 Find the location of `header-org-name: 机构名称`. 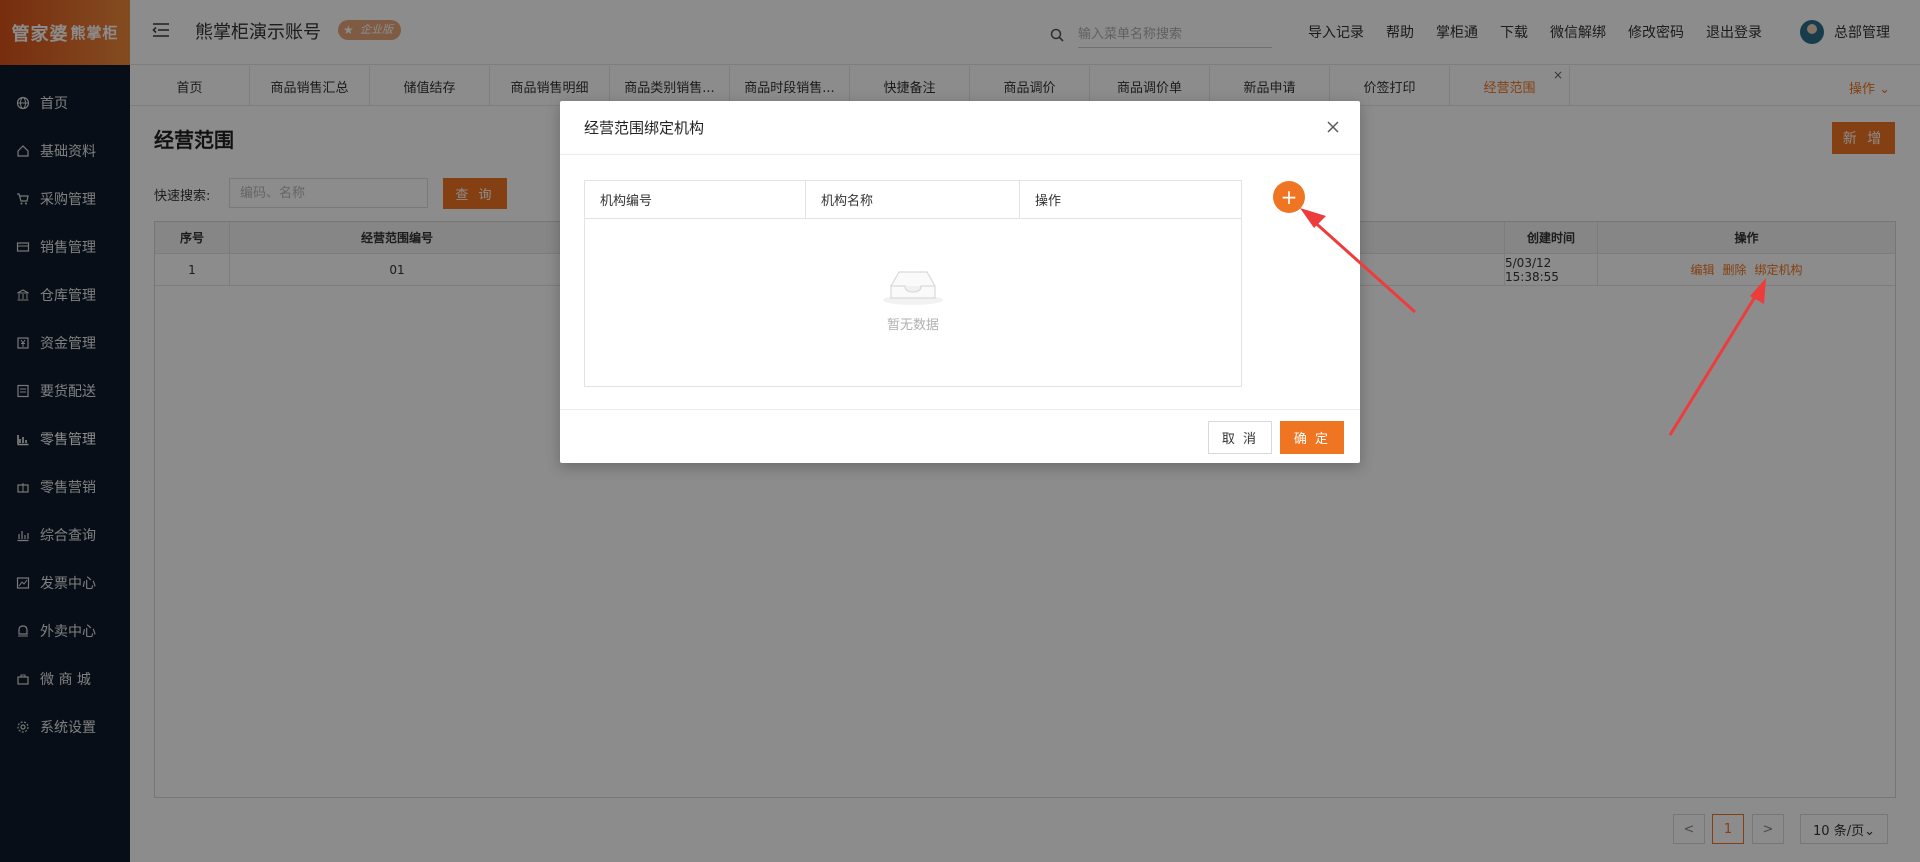

header-org-name: 机构名称 is located at coordinates (913, 199).